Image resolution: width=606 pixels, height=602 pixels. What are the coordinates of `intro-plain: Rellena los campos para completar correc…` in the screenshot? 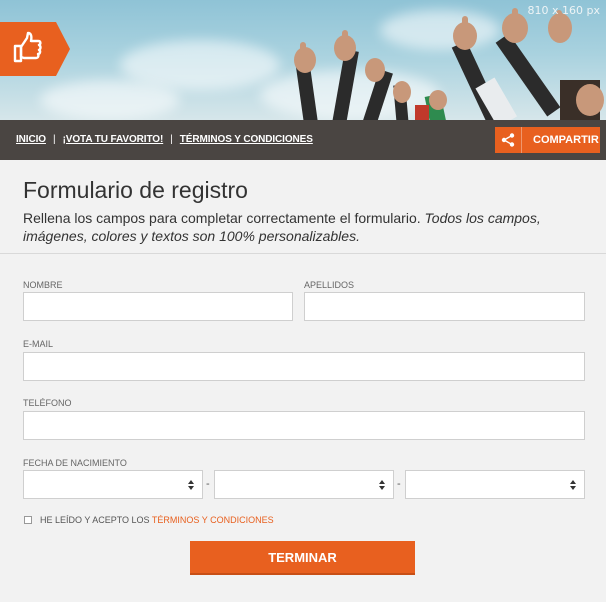 It's located at (224, 218).